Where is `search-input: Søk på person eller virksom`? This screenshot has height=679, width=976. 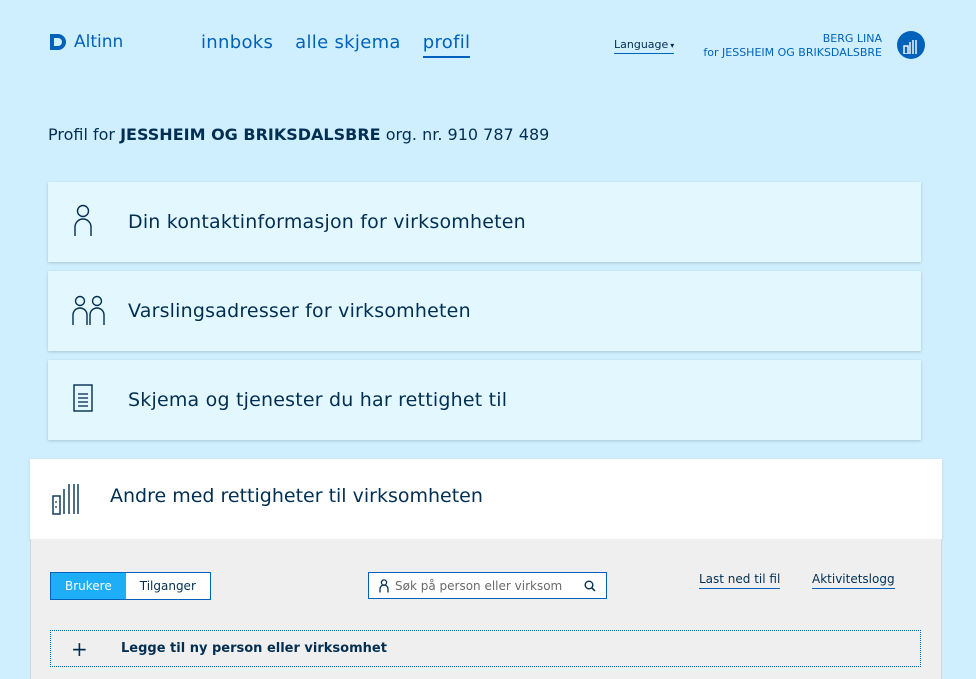 search-input: Søk på person eller virksom is located at coordinates (487, 585).